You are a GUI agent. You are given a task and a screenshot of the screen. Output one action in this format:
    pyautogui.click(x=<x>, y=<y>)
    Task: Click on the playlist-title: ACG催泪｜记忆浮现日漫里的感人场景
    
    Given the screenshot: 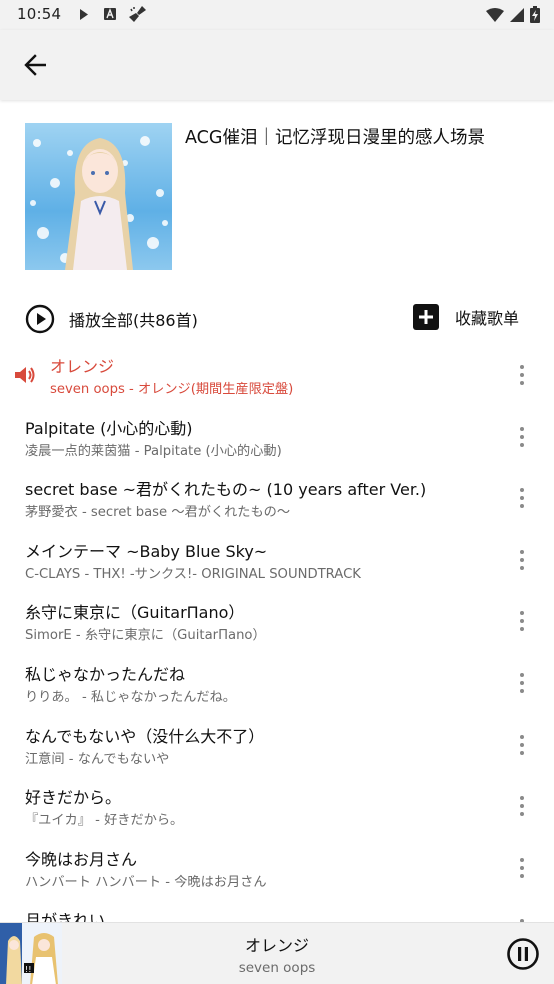 What is the action you would take?
    pyautogui.click(x=335, y=138)
    